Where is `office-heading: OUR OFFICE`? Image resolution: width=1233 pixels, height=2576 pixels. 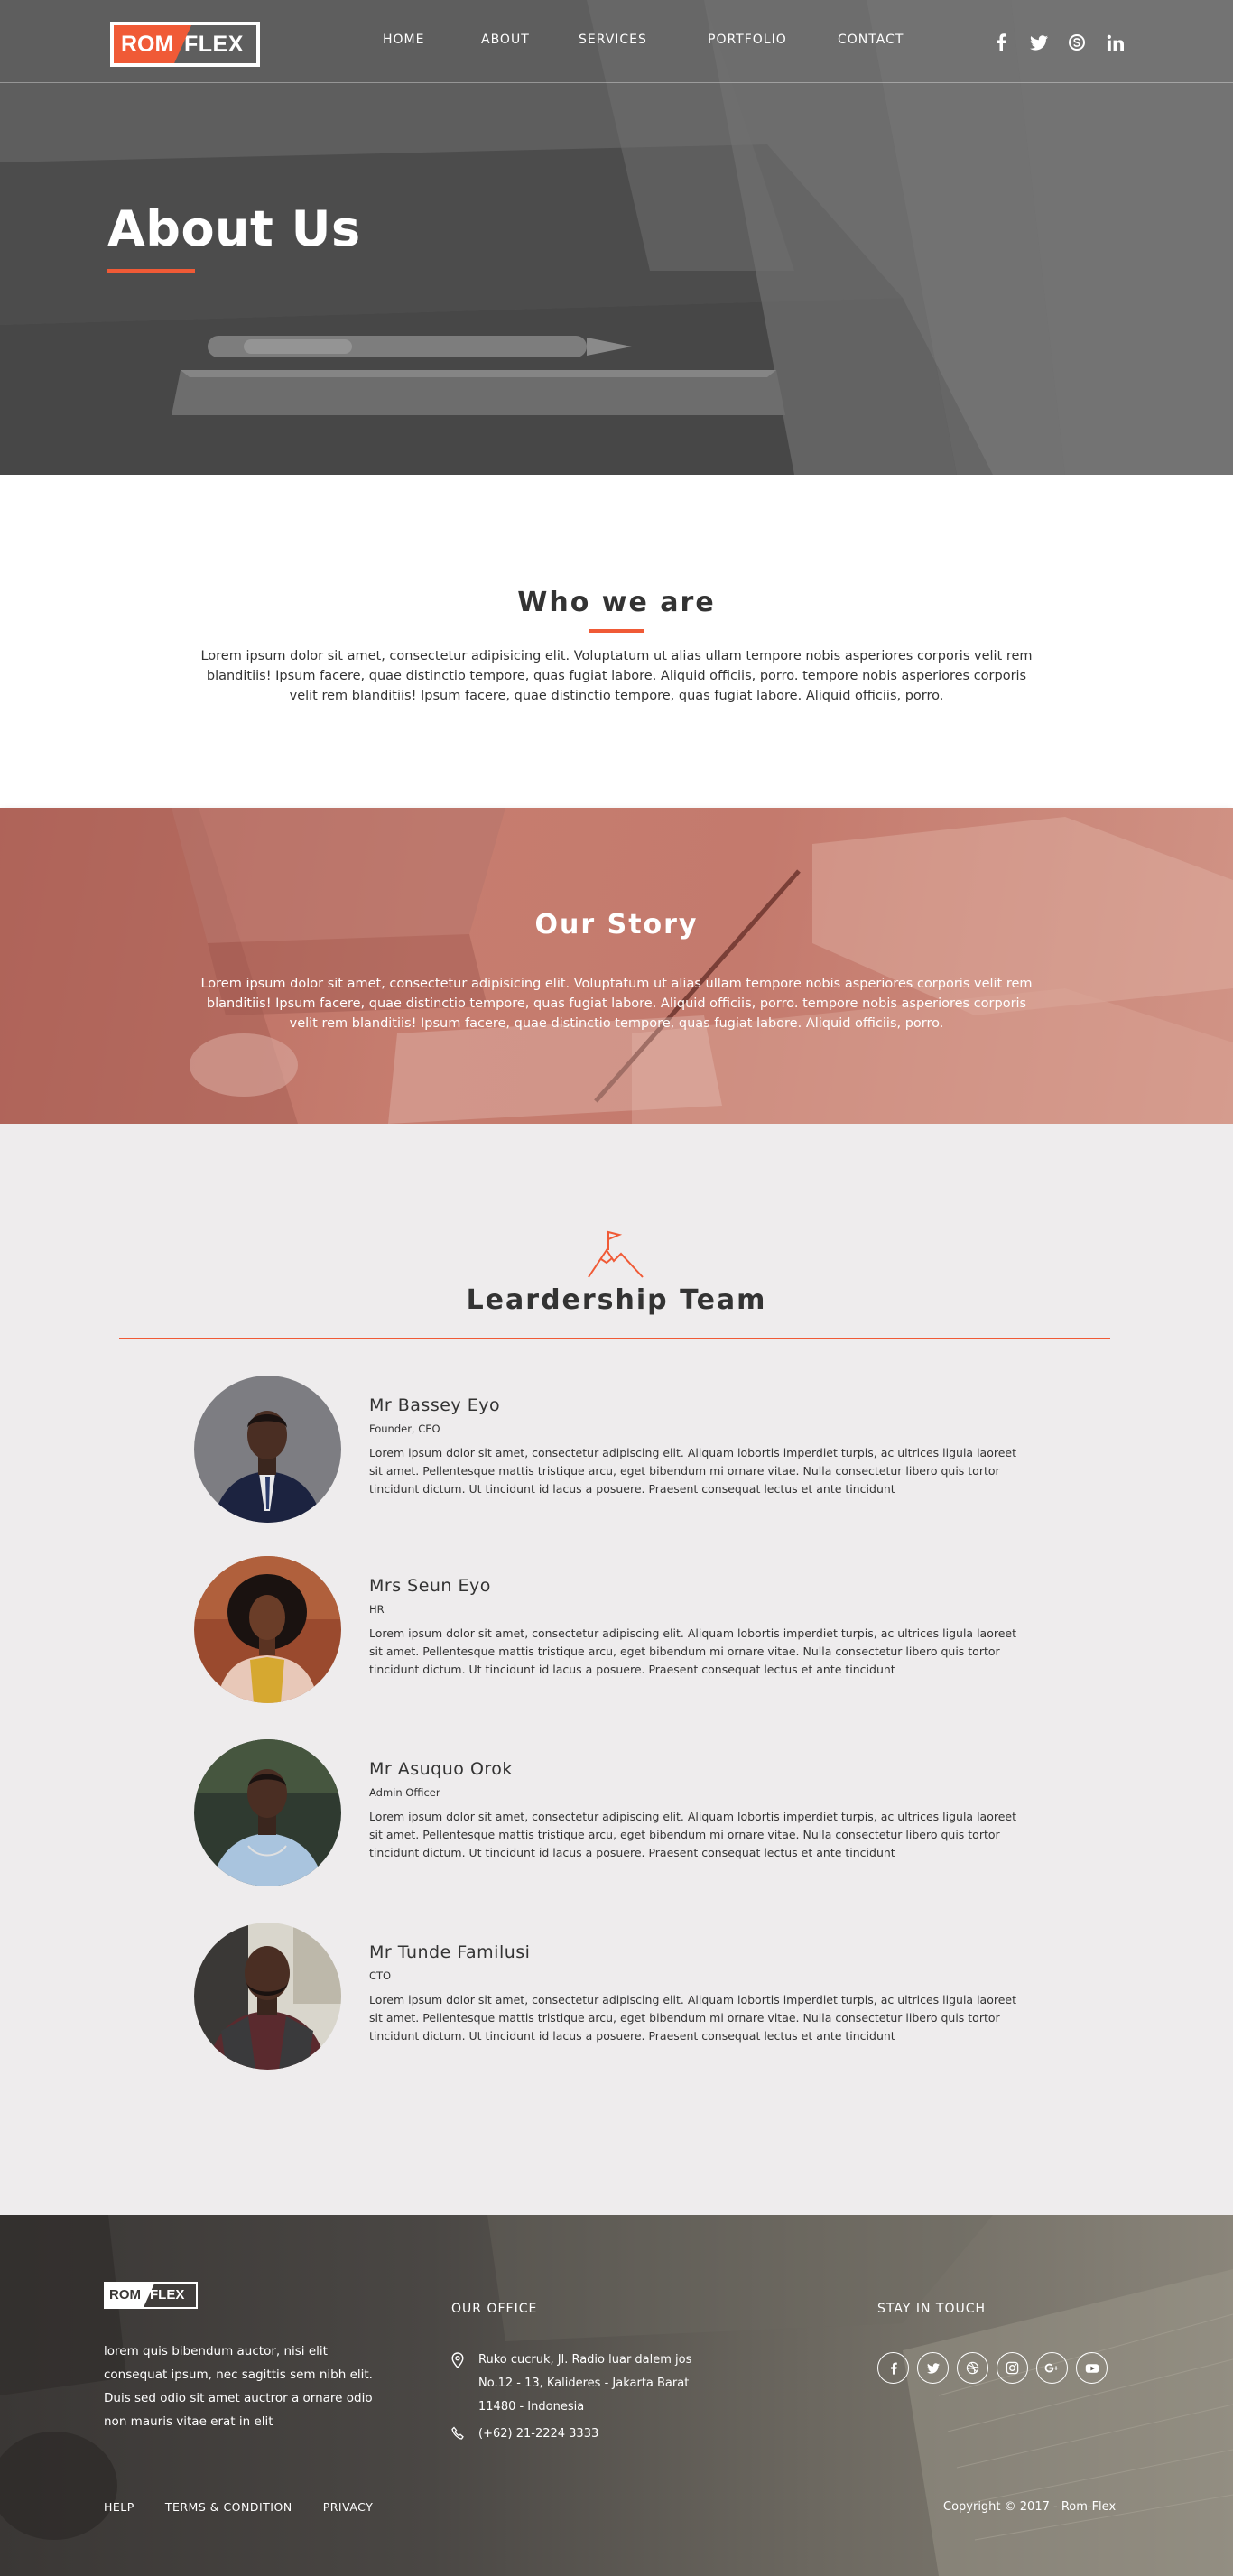 office-heading: OUR OFFICE is located at coordinates (494, 2309).